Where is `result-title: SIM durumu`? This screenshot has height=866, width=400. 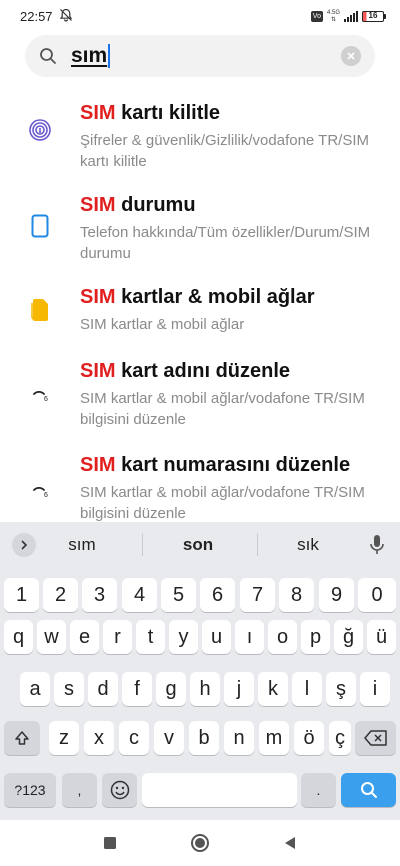 result-title: SIM durumu is located at coordinates (138, 205).